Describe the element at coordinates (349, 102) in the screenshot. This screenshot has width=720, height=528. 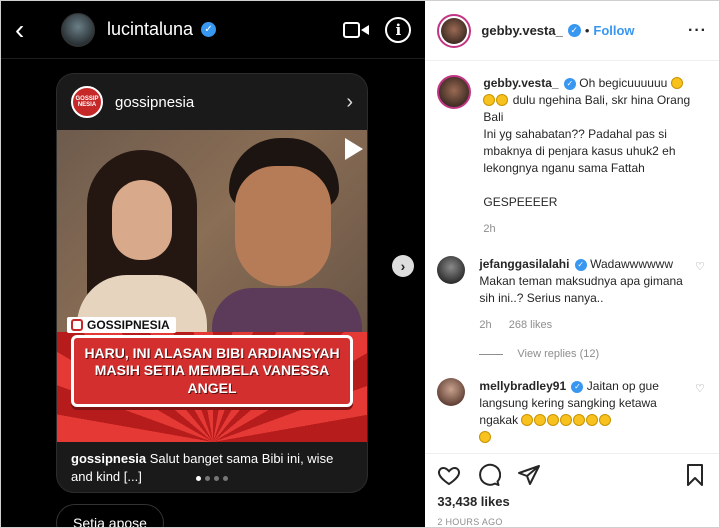
I see `chevron-right-icon: ›` at that location.